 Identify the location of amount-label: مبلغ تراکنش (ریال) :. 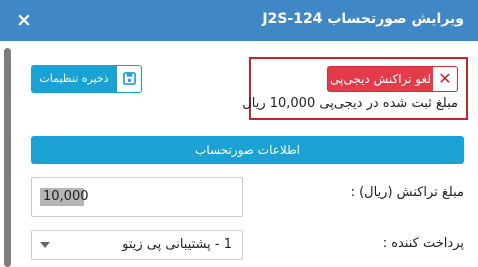
(407, 192).